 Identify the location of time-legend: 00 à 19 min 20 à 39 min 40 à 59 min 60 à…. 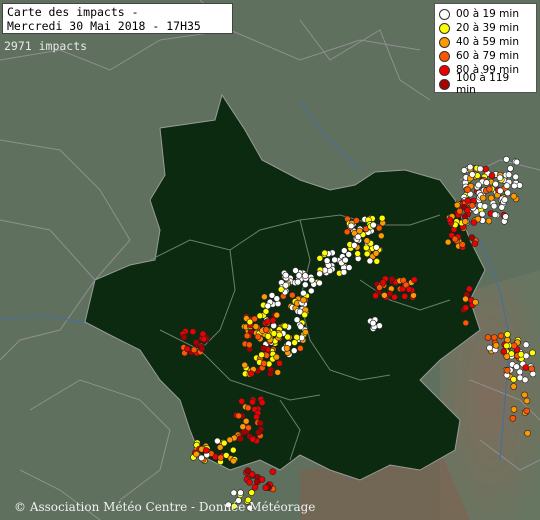
(485, 49).